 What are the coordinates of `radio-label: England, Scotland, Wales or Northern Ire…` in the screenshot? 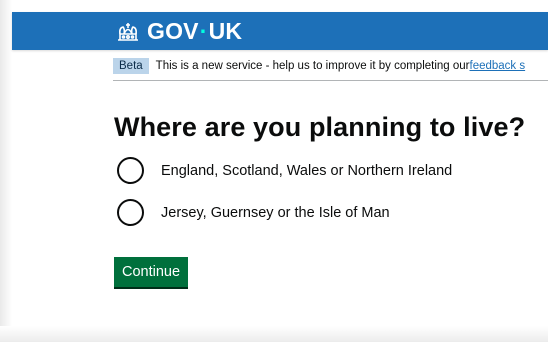 It's located at (306, 171).